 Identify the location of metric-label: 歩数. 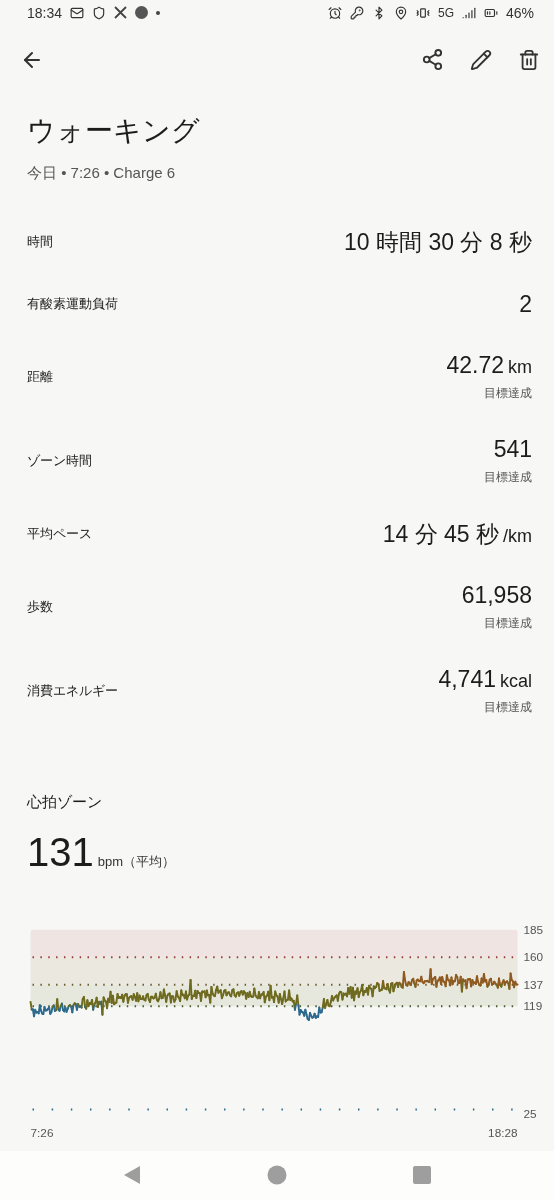
(40, 607).